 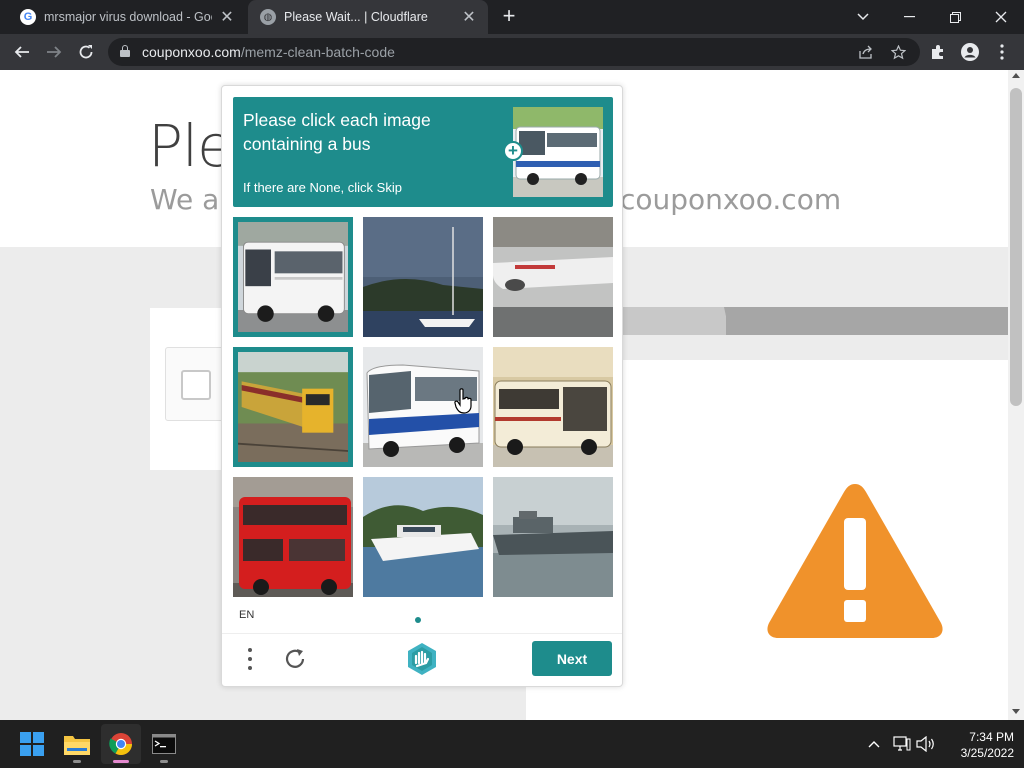 I want to click on browser-toolbar: couponxoo.com/memz-clean-batch-code, so click(x=512, y=52).